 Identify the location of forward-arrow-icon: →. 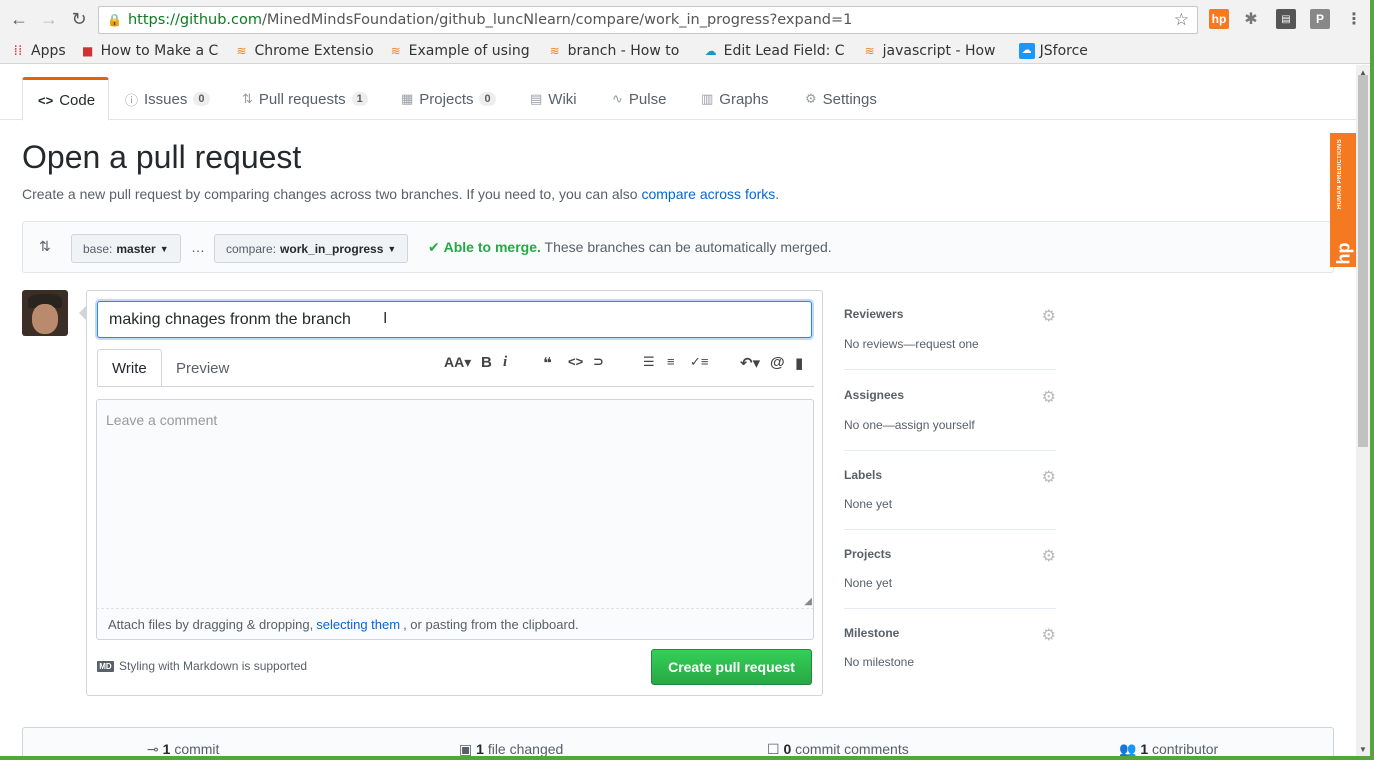
(49, 19).